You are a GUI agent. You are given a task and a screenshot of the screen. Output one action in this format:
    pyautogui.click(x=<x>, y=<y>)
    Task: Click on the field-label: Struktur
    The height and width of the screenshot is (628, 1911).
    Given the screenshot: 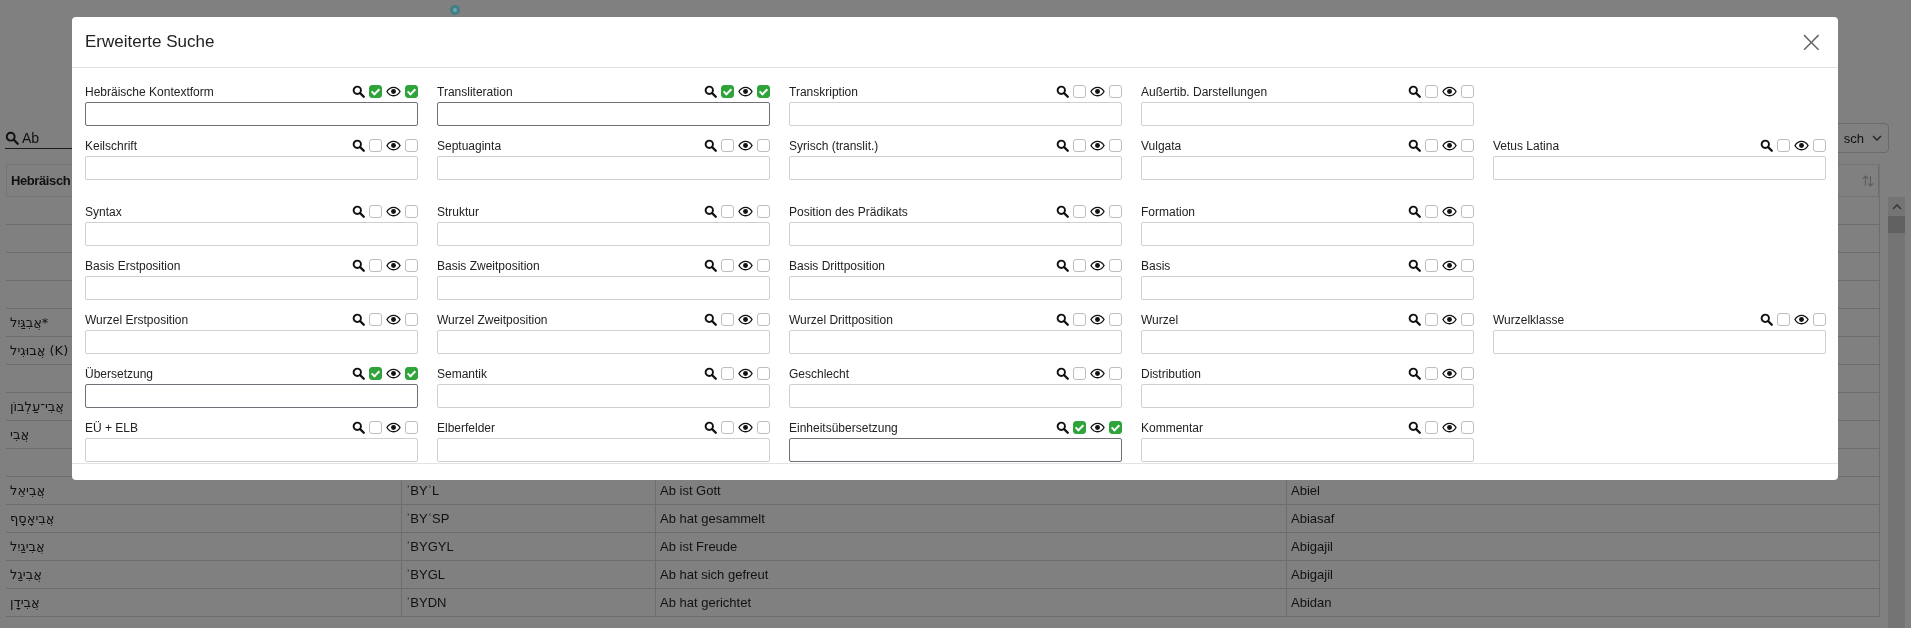 What is the action you would take?
    pyautogui.click(x=458, y=211)
    